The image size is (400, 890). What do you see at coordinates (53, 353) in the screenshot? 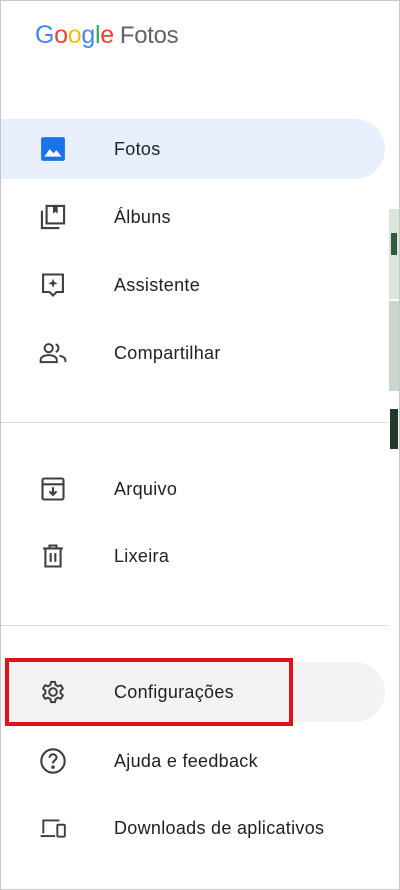
I see `sharing-icon` at bounding box center [53, 353].